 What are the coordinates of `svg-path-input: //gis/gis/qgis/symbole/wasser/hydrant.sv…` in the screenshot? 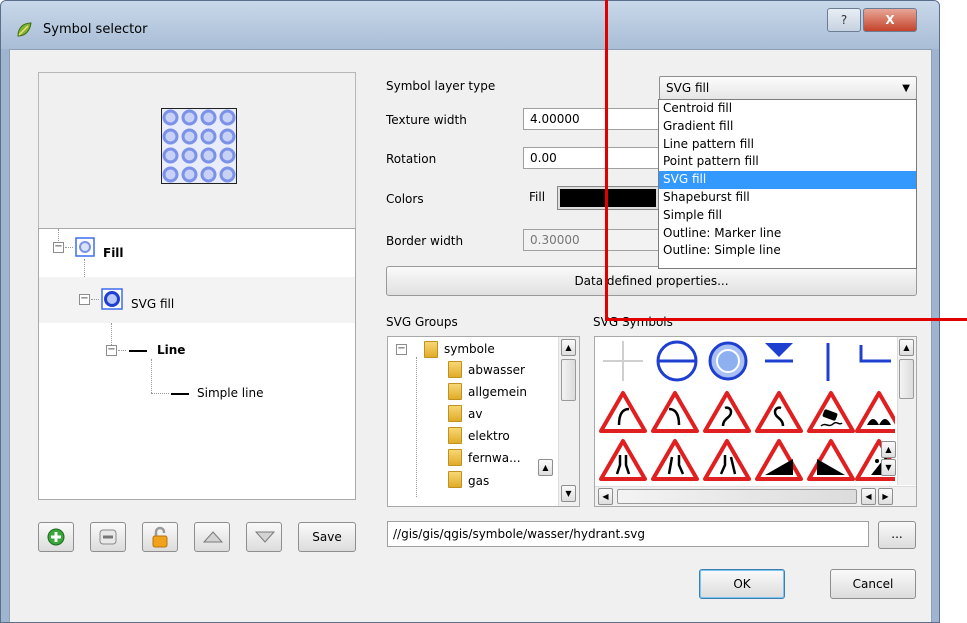 It's located at (628, 534).